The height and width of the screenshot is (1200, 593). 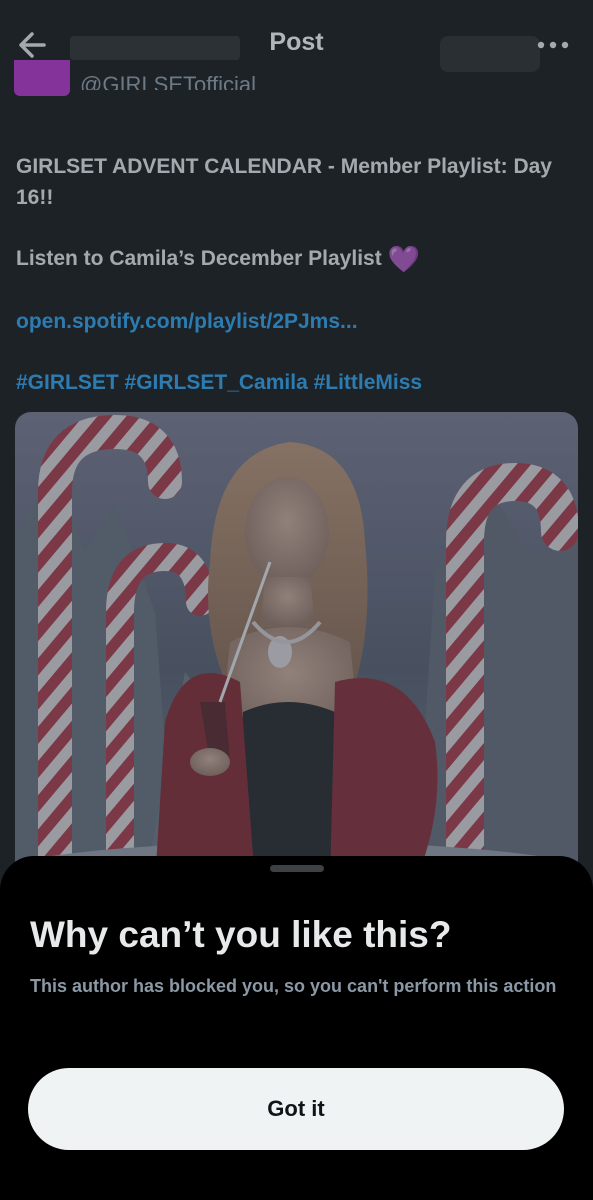 What do you see at coordinates (241, 934) in the screenshot?
I see `sheet-title: Why can’t you like this?` at bounding box center [241, 934].